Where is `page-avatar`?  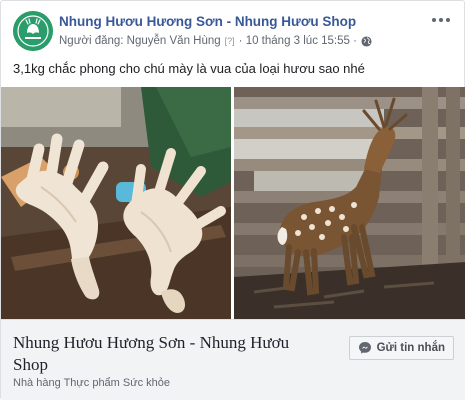
page-avatar is located at coordinates (33, 31).